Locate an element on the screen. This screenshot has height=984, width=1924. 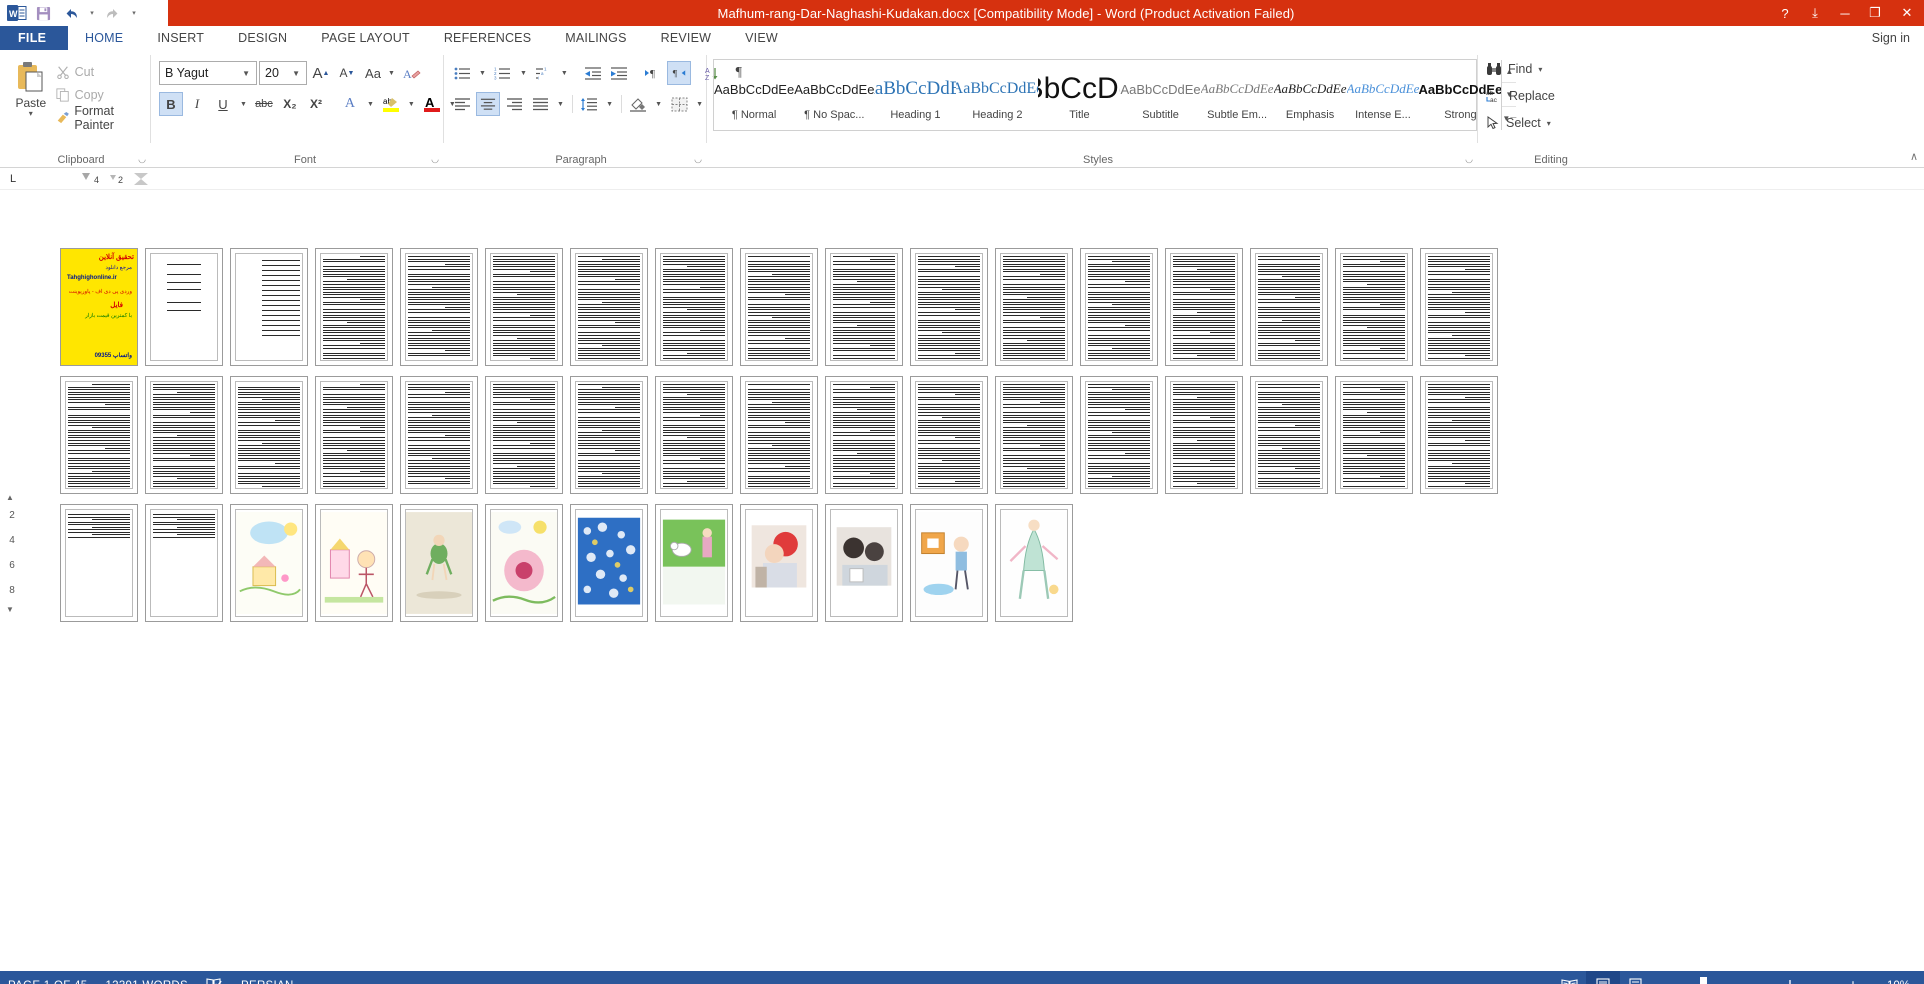
tab-home: HOME is located at coordinates (104, 38).